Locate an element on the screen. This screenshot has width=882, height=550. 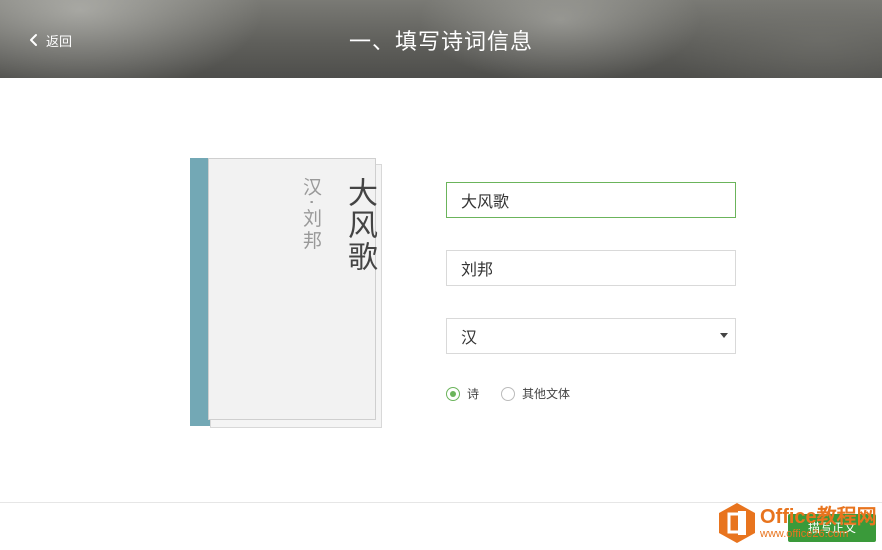
watermark-title: Office教程网 is located at coordinates (818, 516).